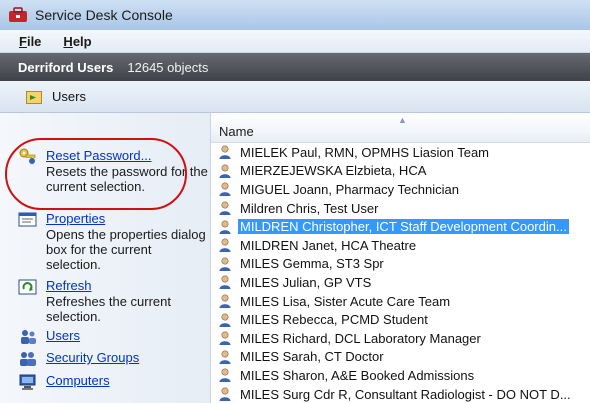 The image size is (590, 403). I want to click on user-name-cell: MILES Sarah, CT Doctor, so click(312, 356).